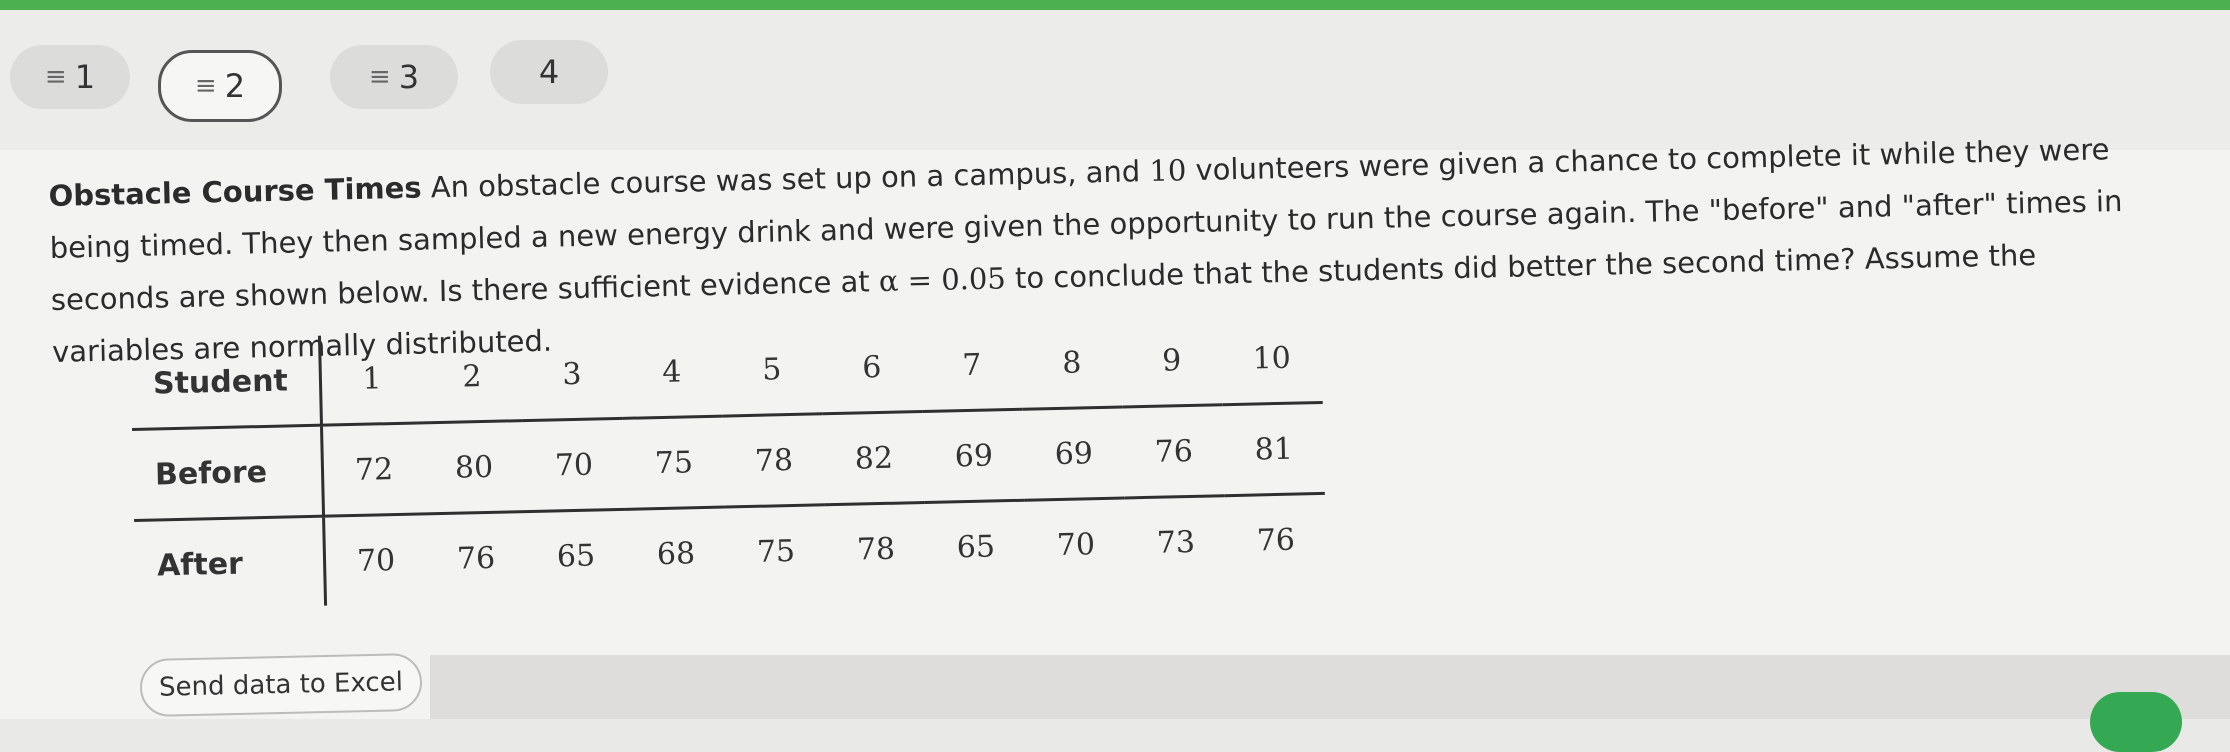 This screenshot has height=752, width=2230. I want to click on answer-area-strip, so click(1330, 687).